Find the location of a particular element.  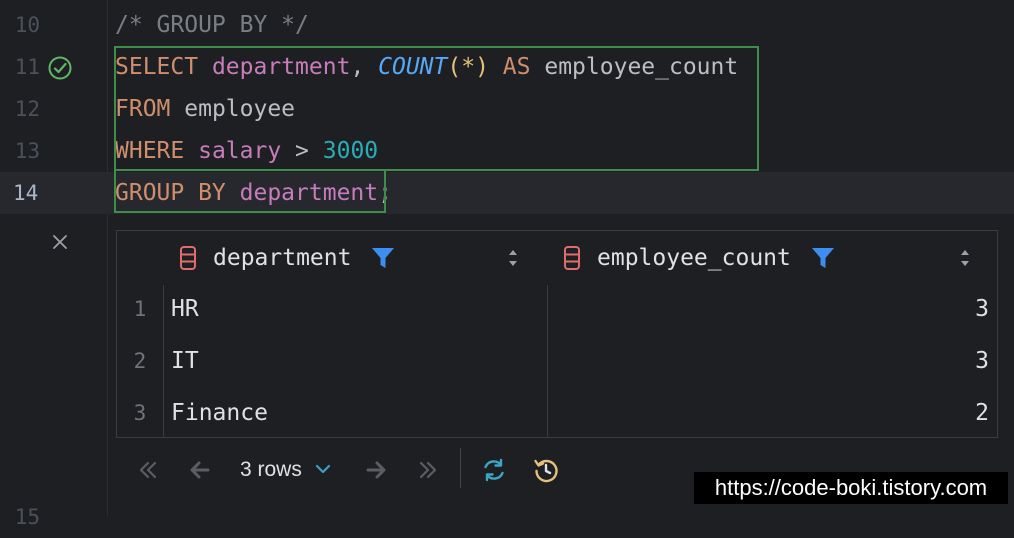

history-icon is located at coordinates (546, 470).